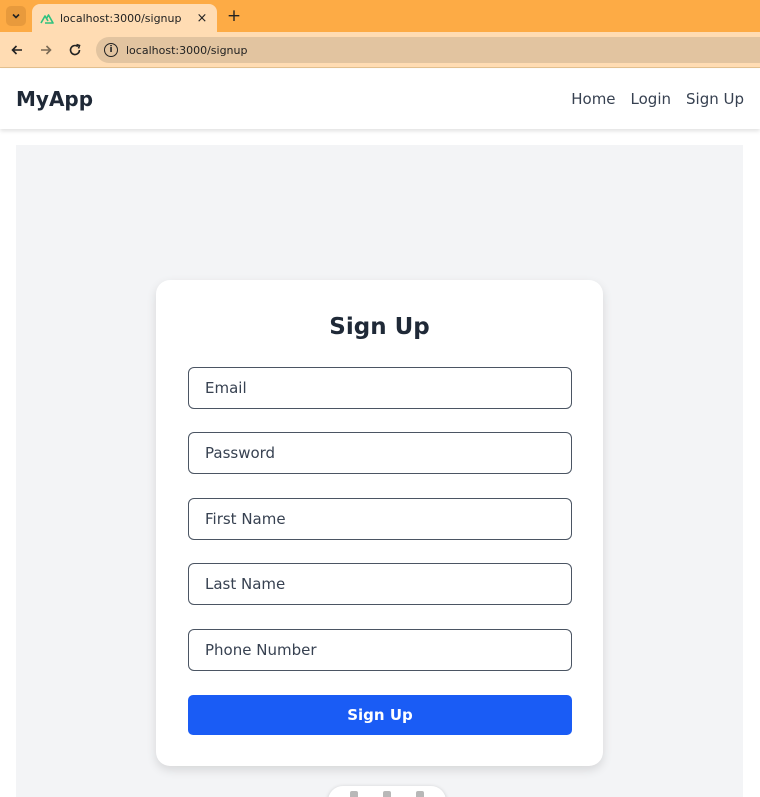  I want to click on url-text: localhost:3000/signup, so click(187, 50).